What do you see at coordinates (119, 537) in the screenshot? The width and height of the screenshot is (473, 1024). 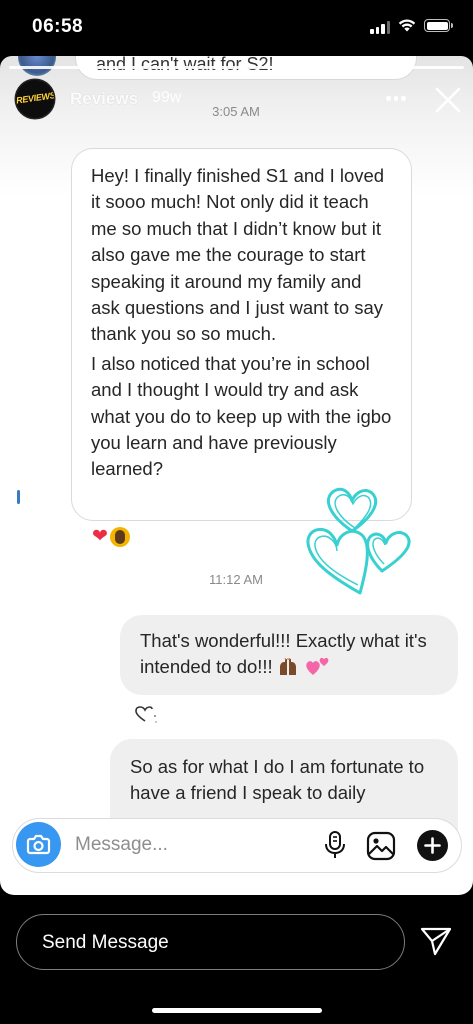 I see `person-reaction-icon` at bounding box center [119, 537].